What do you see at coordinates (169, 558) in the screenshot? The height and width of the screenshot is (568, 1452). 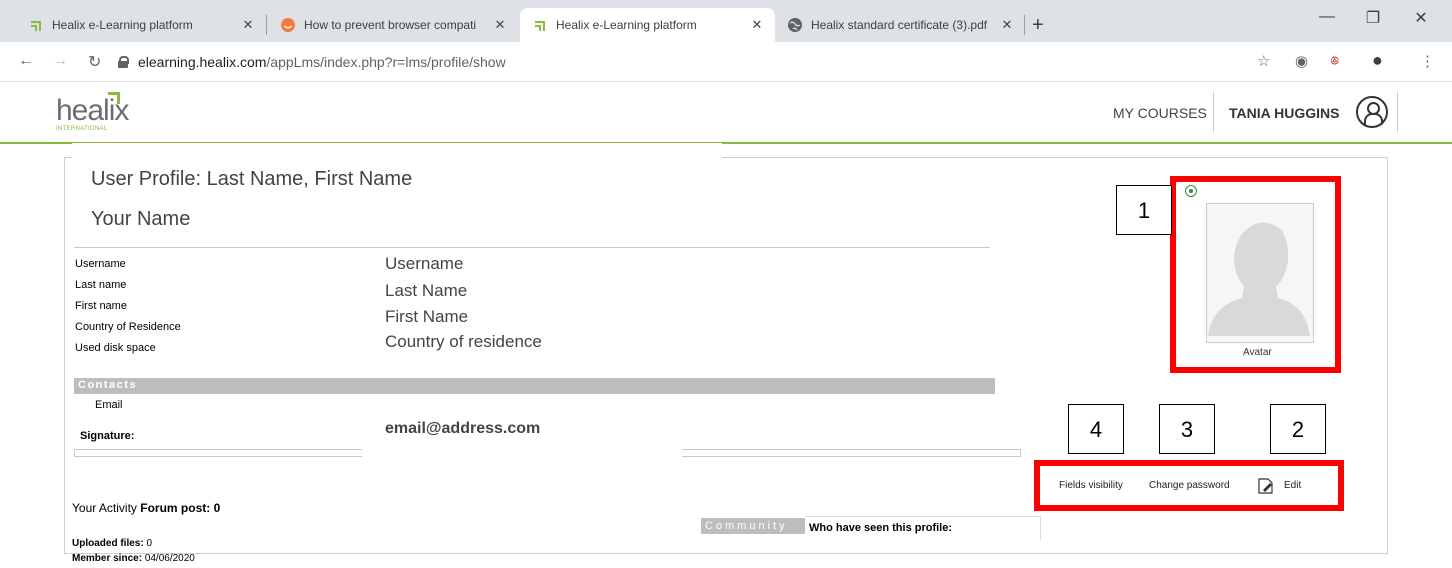 I see `member-since-value: 04/06/2020` at bounding box center [169, 558].